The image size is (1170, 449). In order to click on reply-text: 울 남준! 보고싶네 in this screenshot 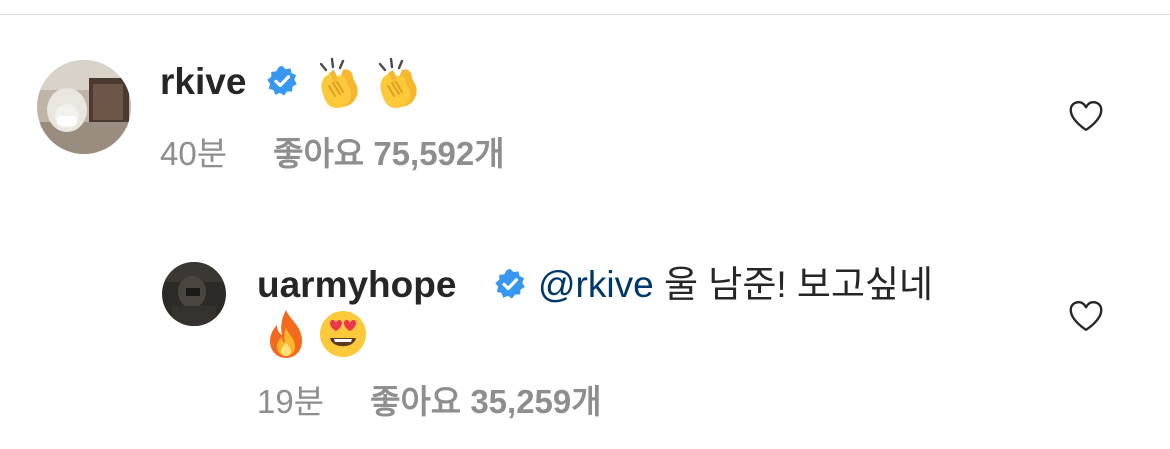, I will do `click(798, 284)`.